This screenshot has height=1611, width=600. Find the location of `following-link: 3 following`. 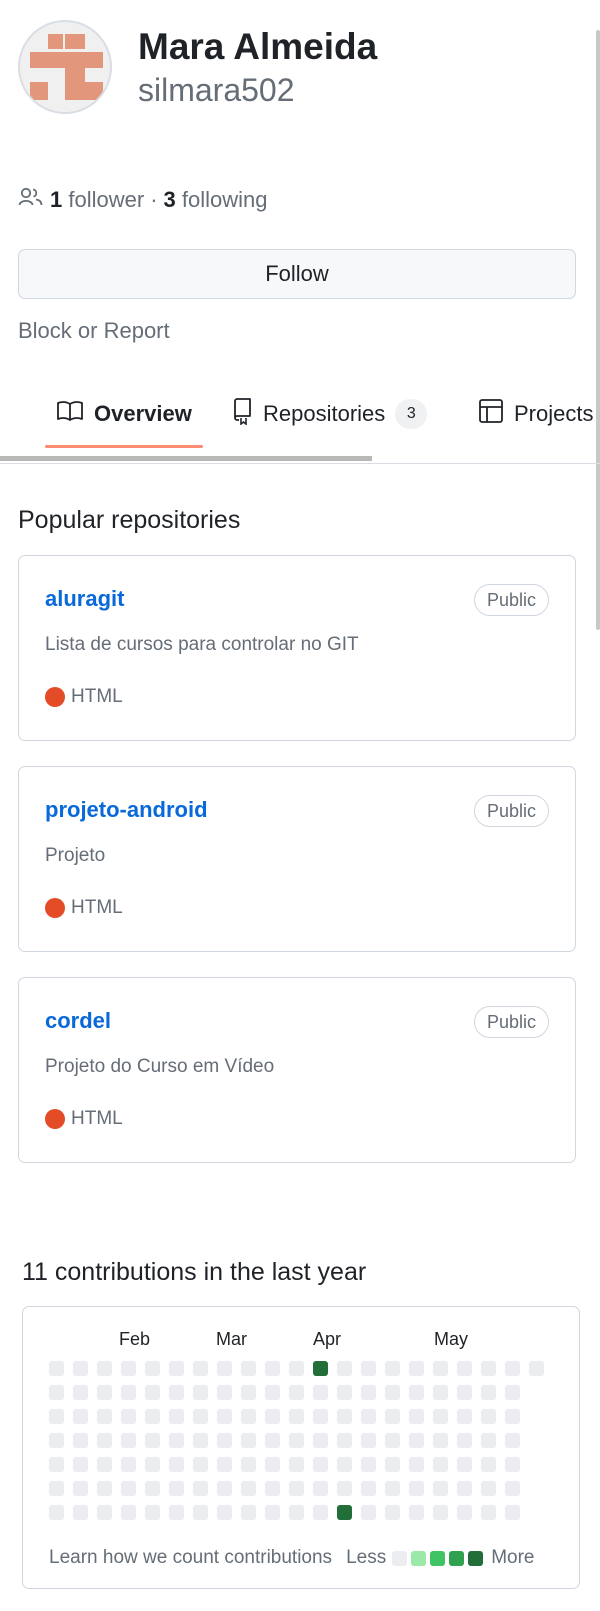

following-link: 3 following is located at coordinates (216, 200).